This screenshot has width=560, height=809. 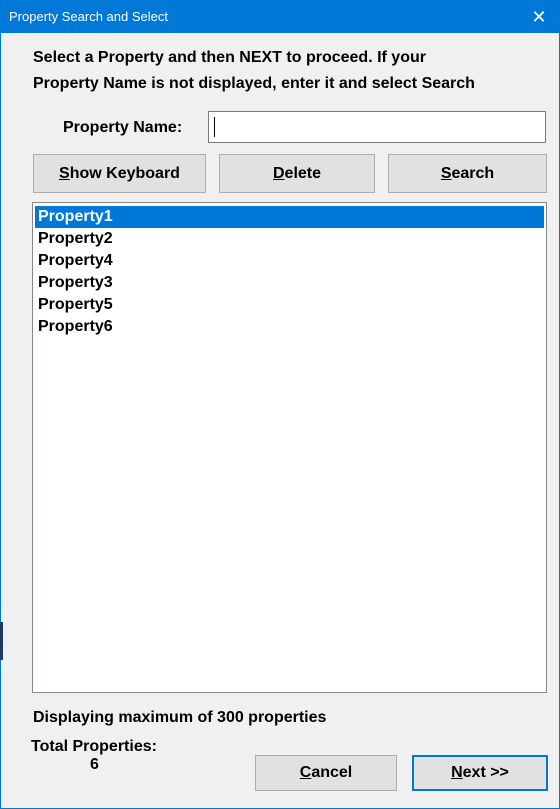 What do you see at coordinates (289, 305) in the screenshot?
I see `list-item: Property5` at bounding box center [289, 305].